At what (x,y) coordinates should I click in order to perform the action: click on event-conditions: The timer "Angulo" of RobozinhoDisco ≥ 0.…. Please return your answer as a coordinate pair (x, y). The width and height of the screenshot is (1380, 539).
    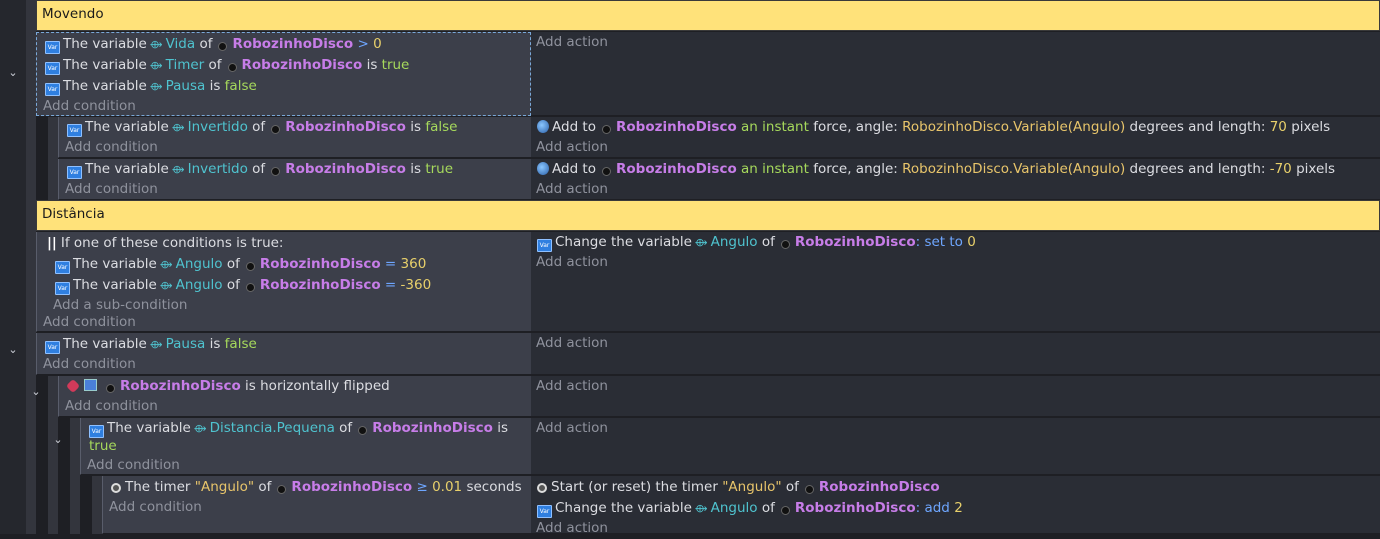
    Looking at the image, I should click on (316, 505).